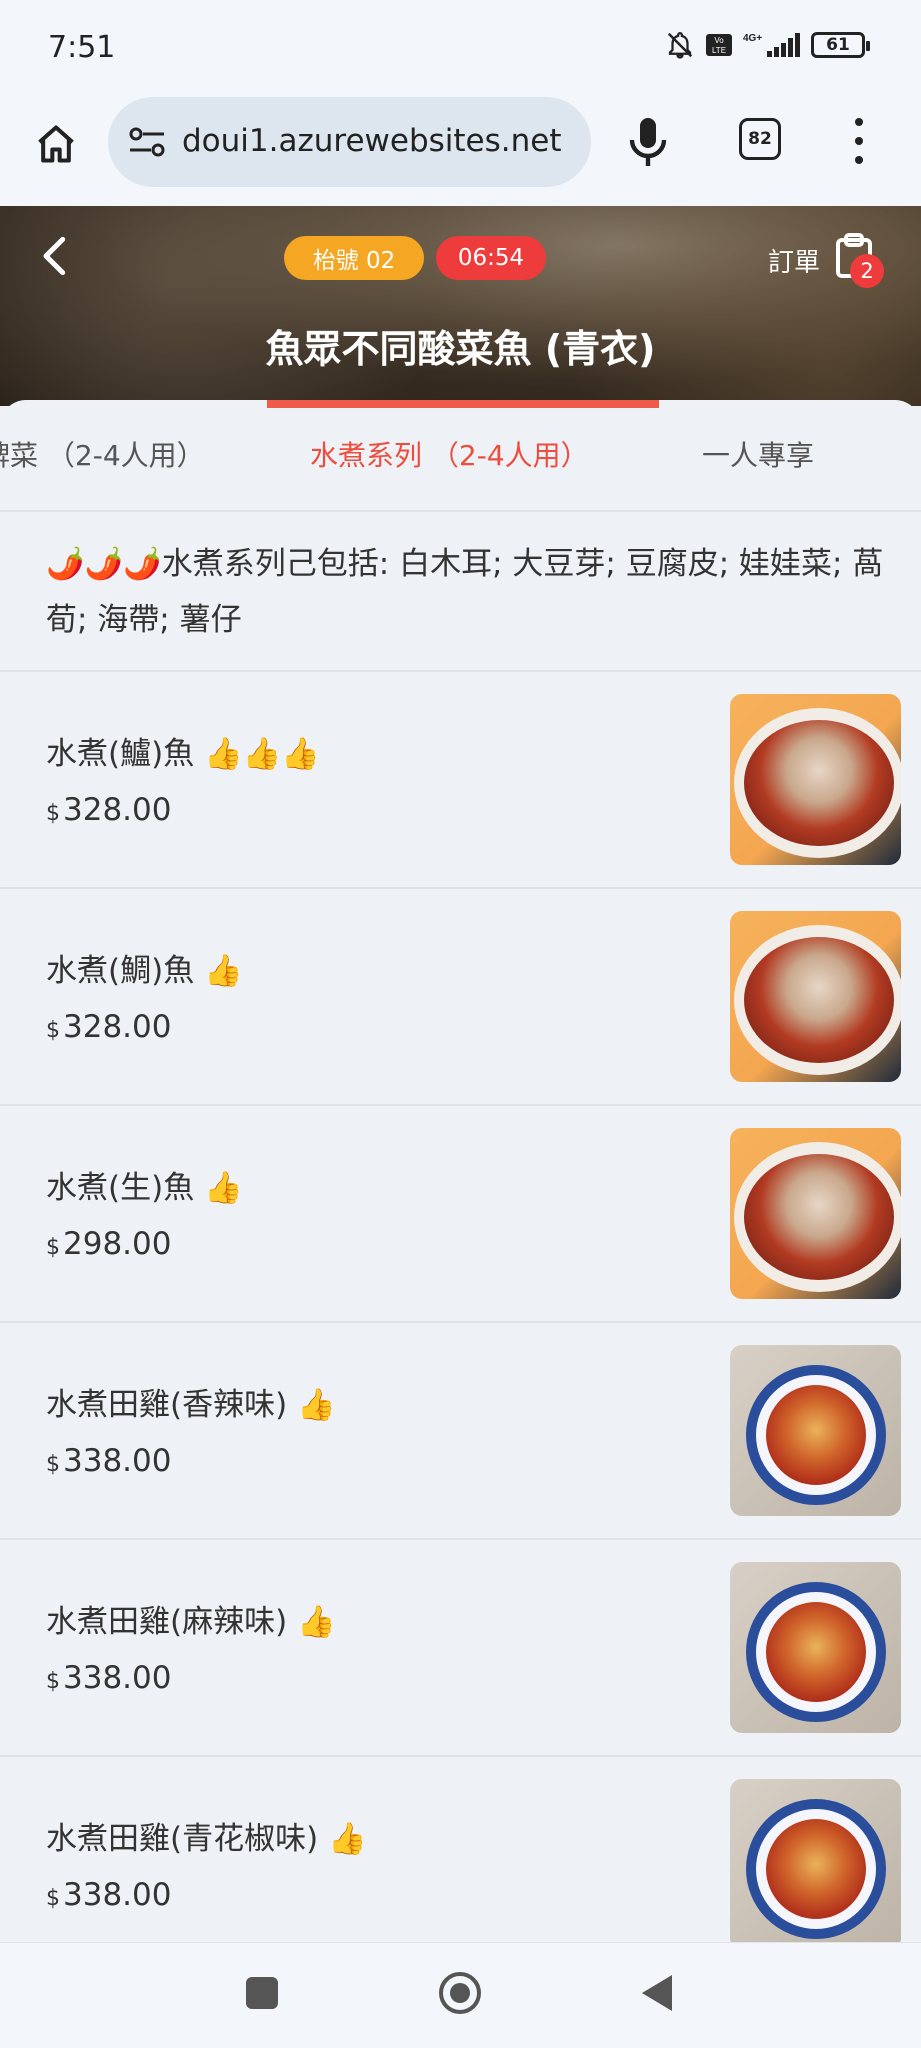  Describe the element at coordinates (460, 780) in the screenshot. I see `menu-item: 水煮(鱸)魚 👍👍👍 $328.00` at that location.